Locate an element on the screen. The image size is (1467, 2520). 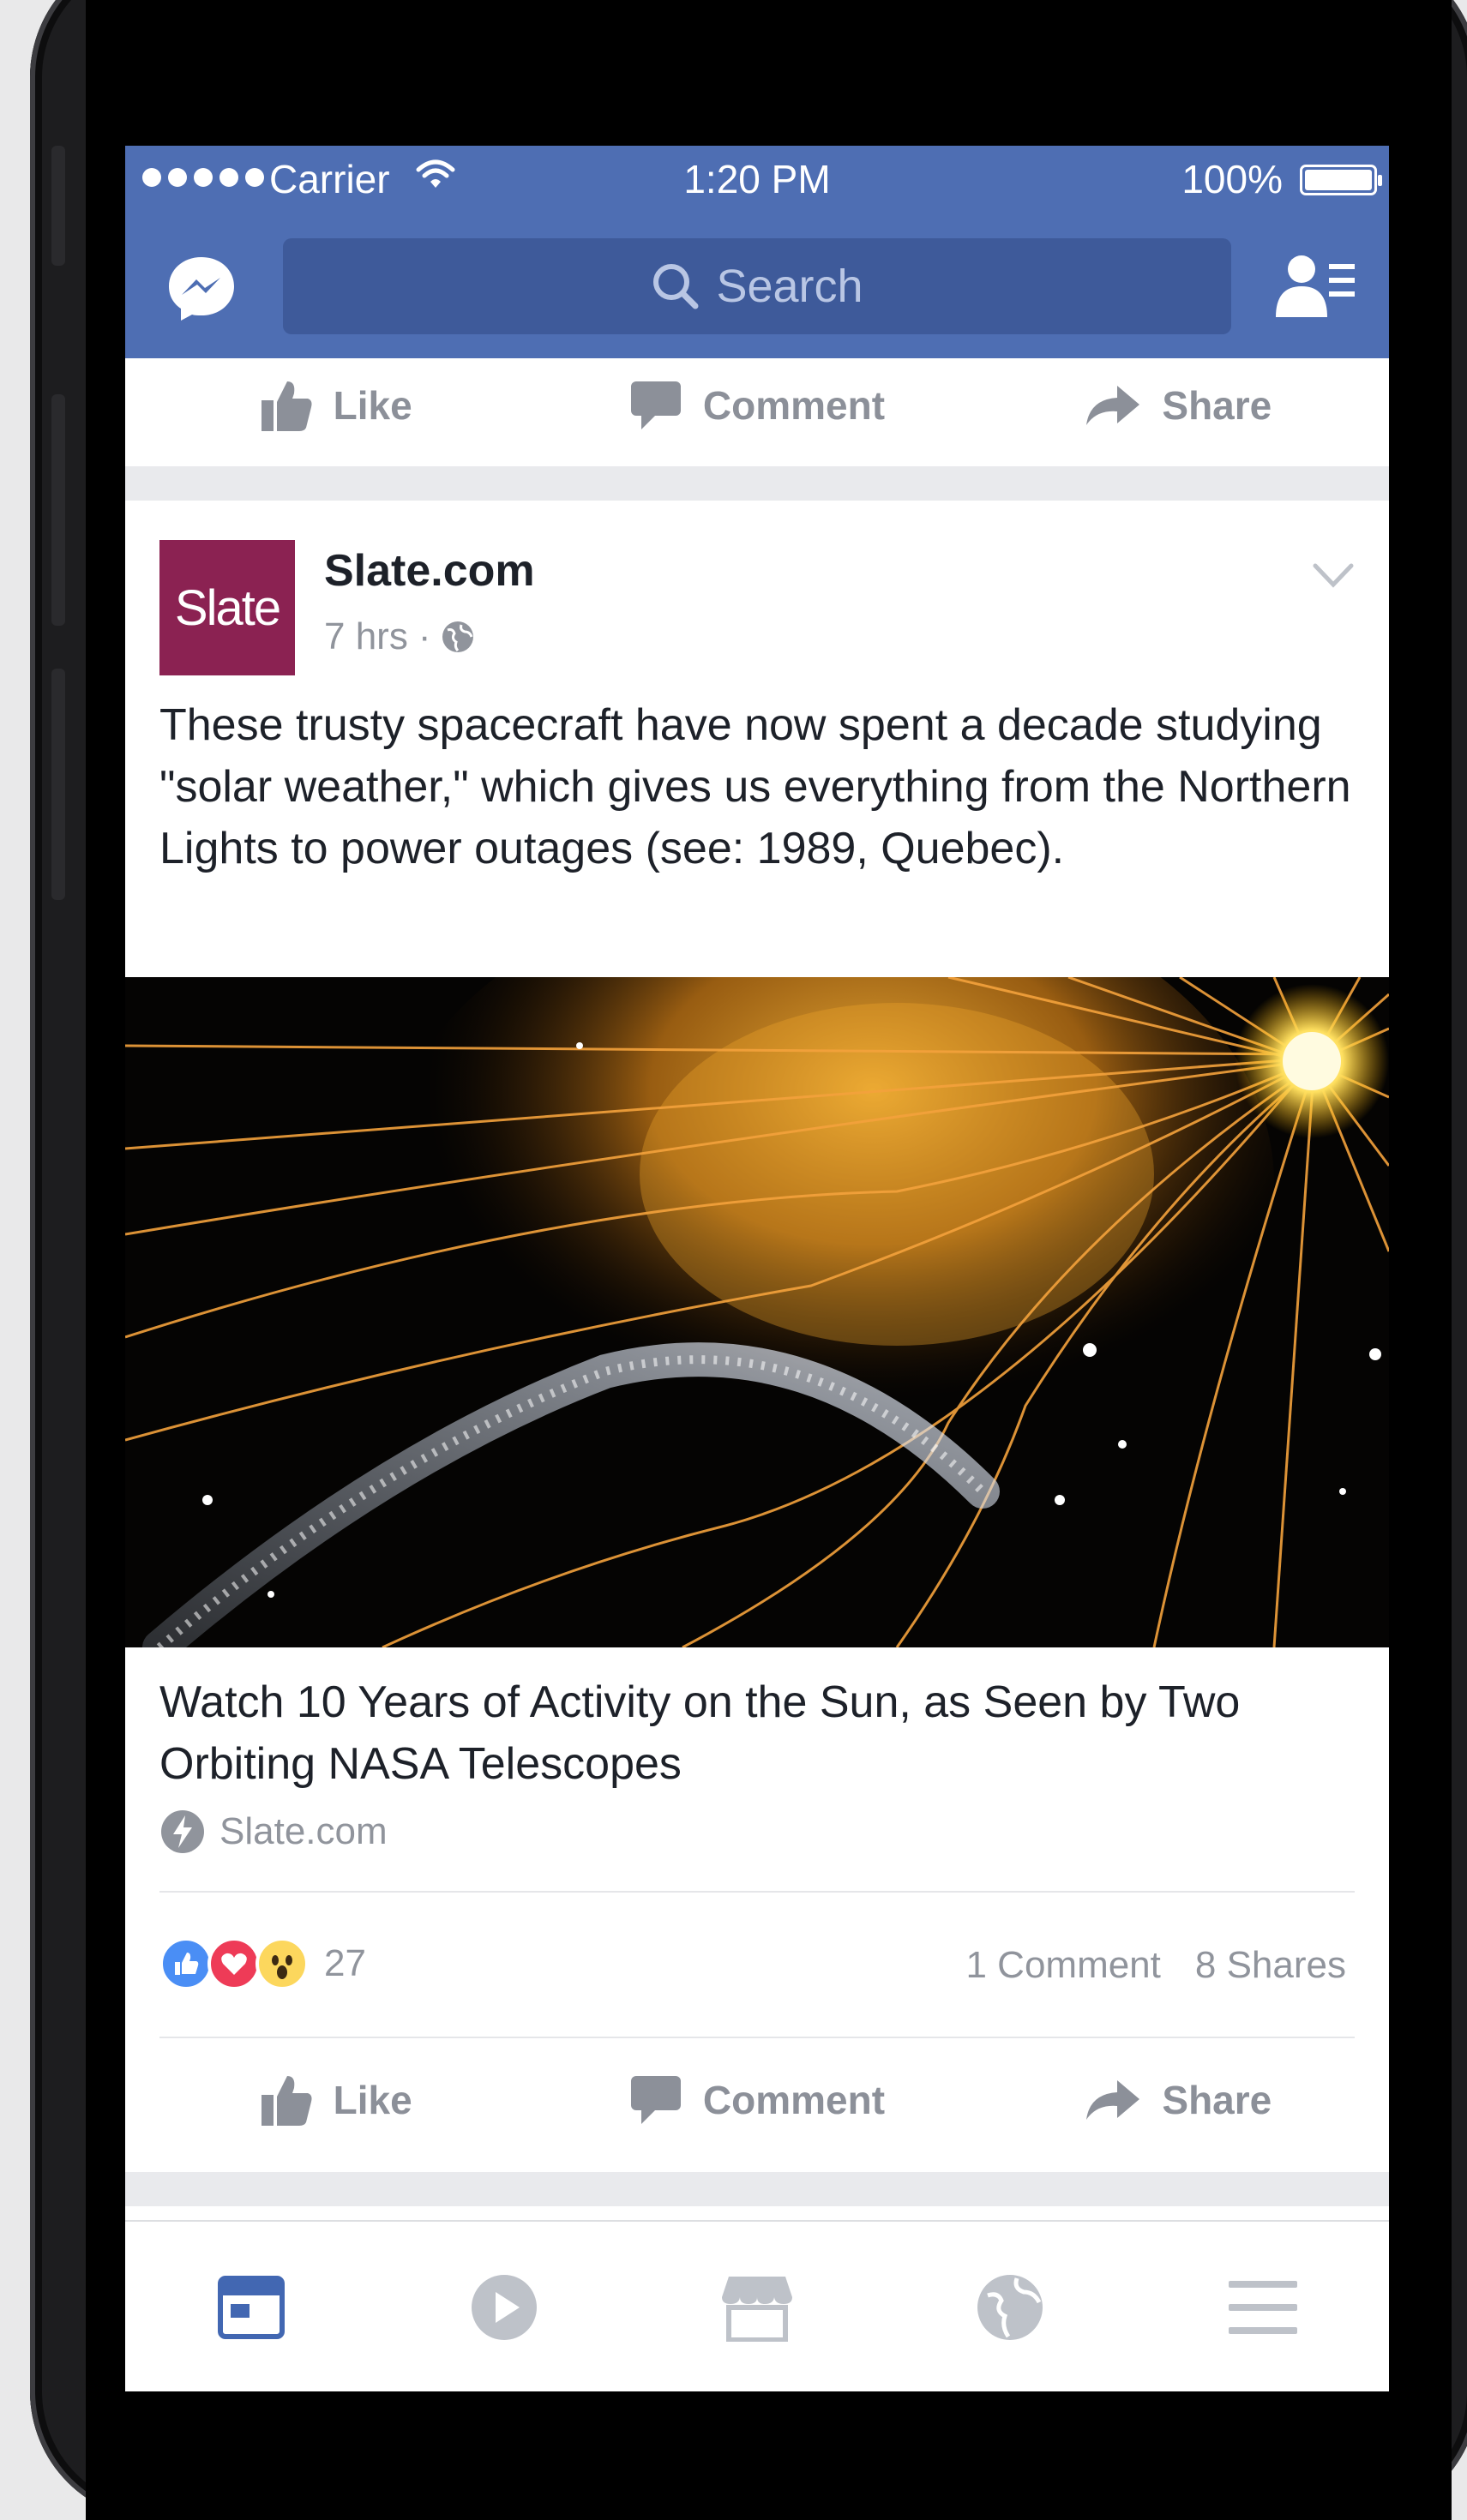
video-icon is located at coordinates (505, 2307).